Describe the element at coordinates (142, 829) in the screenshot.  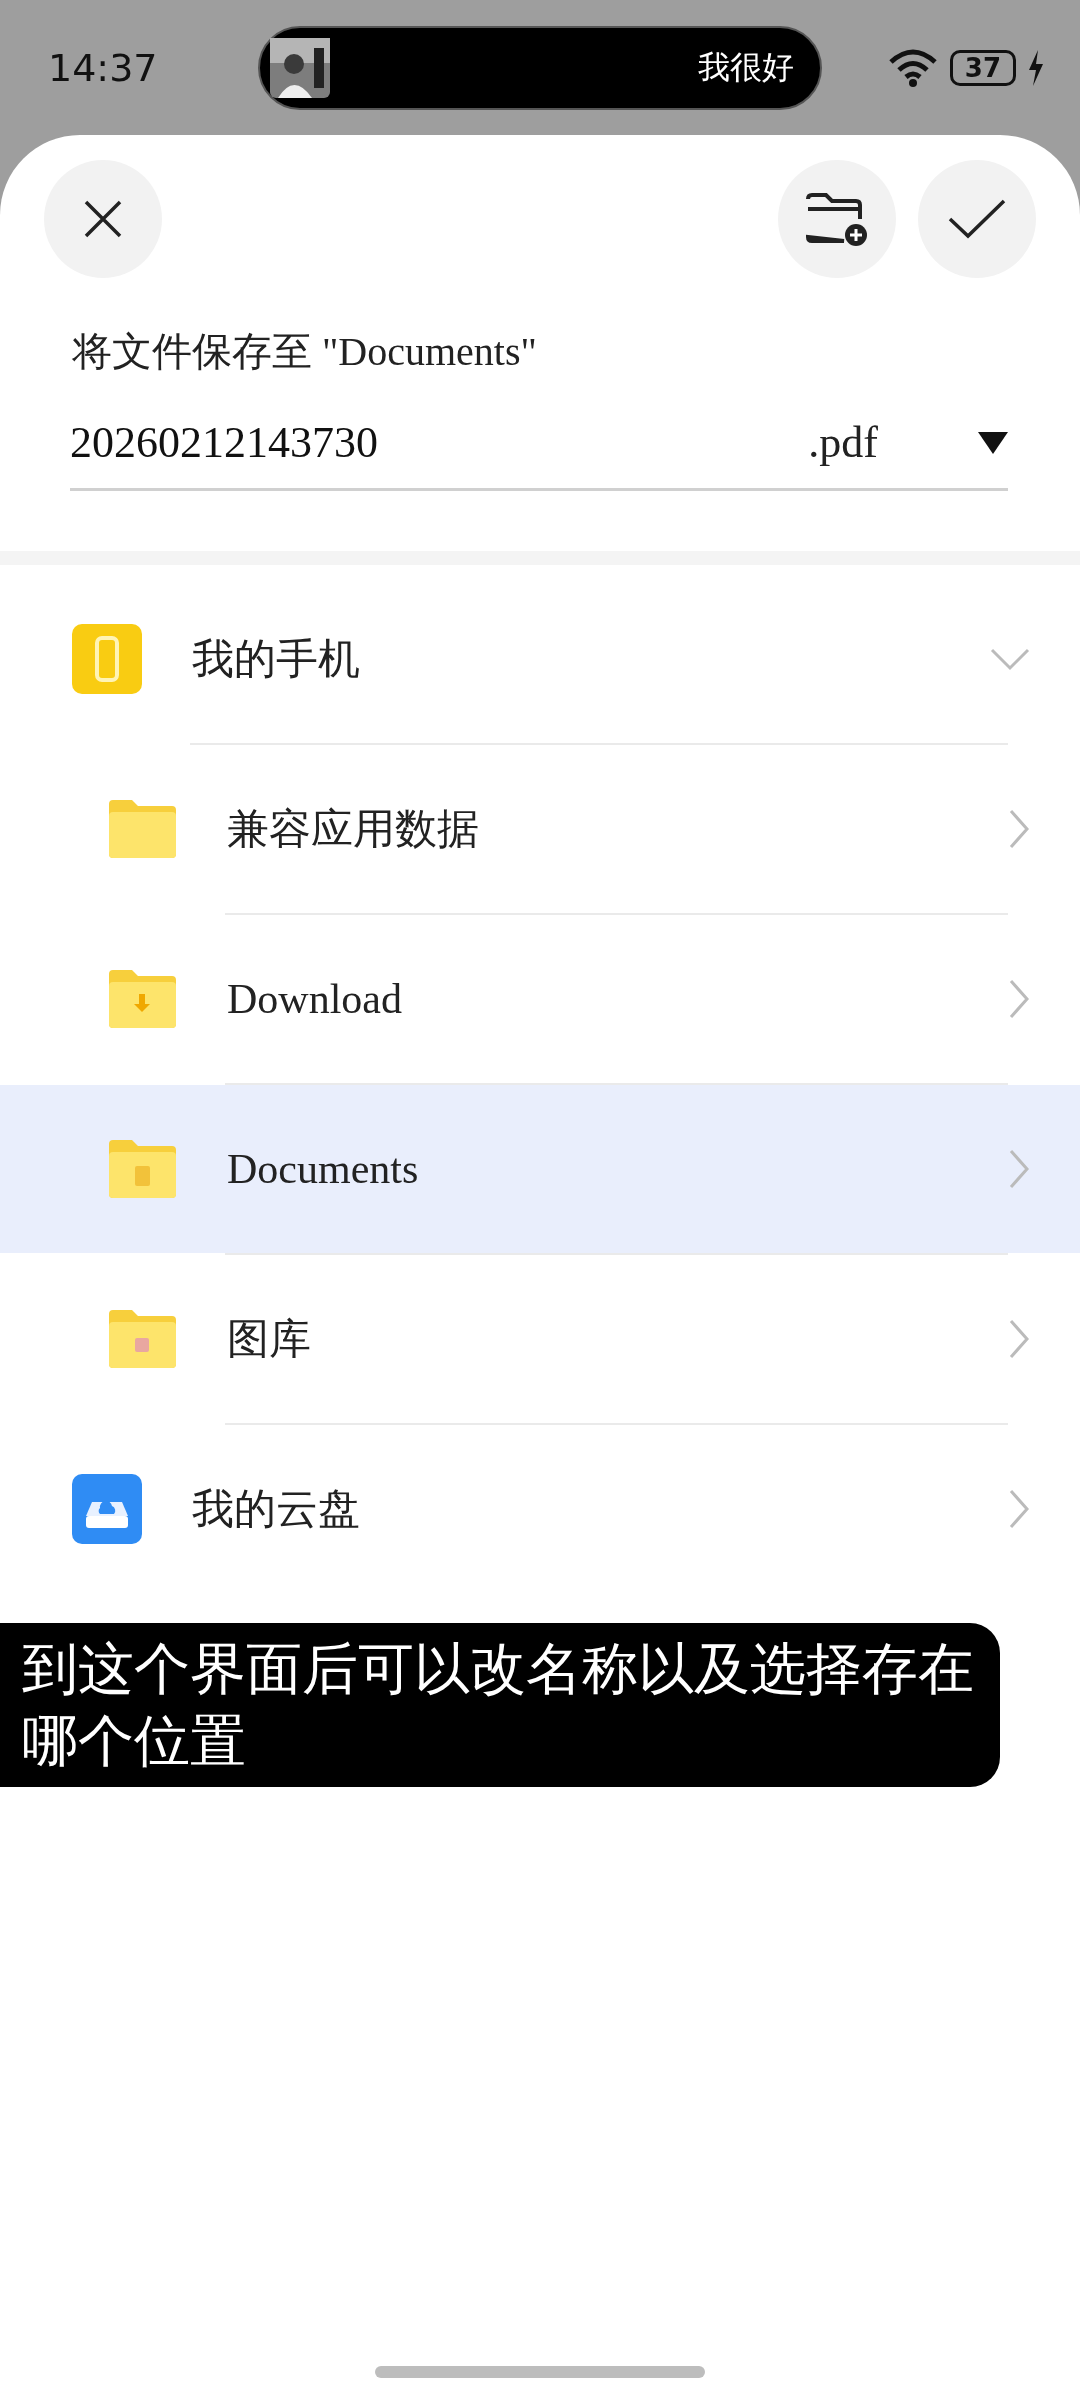
I see `folder-icon` at that location.